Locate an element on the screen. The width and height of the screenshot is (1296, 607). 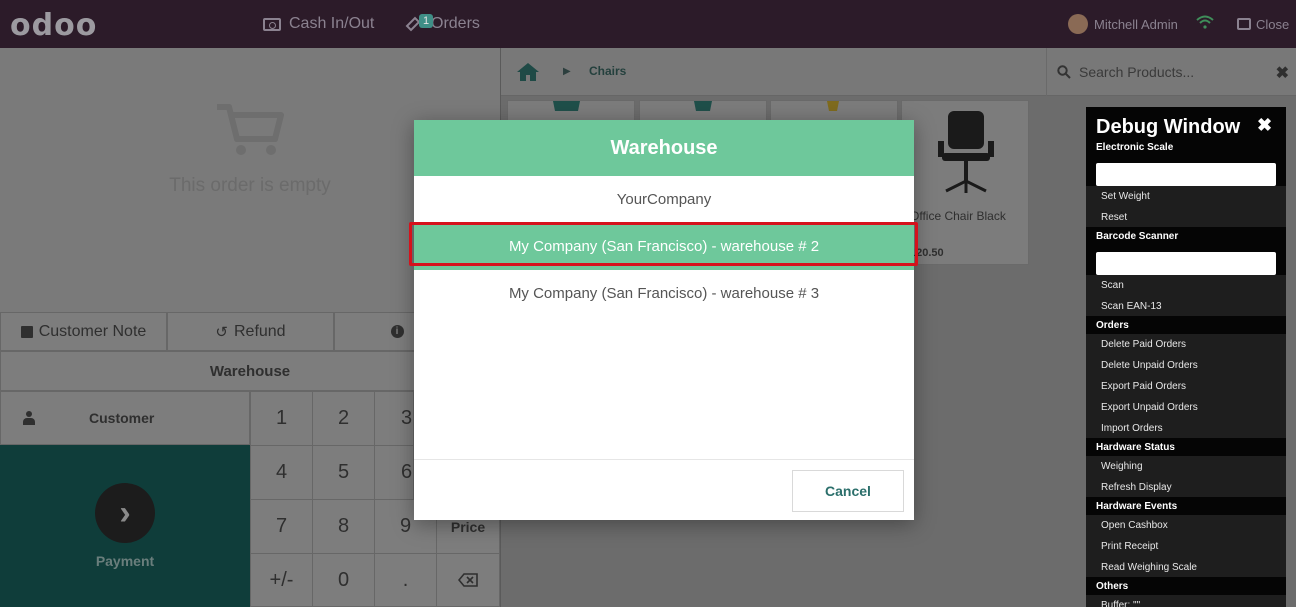
print-receipt-event: Print Receipt is located at coordinates (1186, 546).